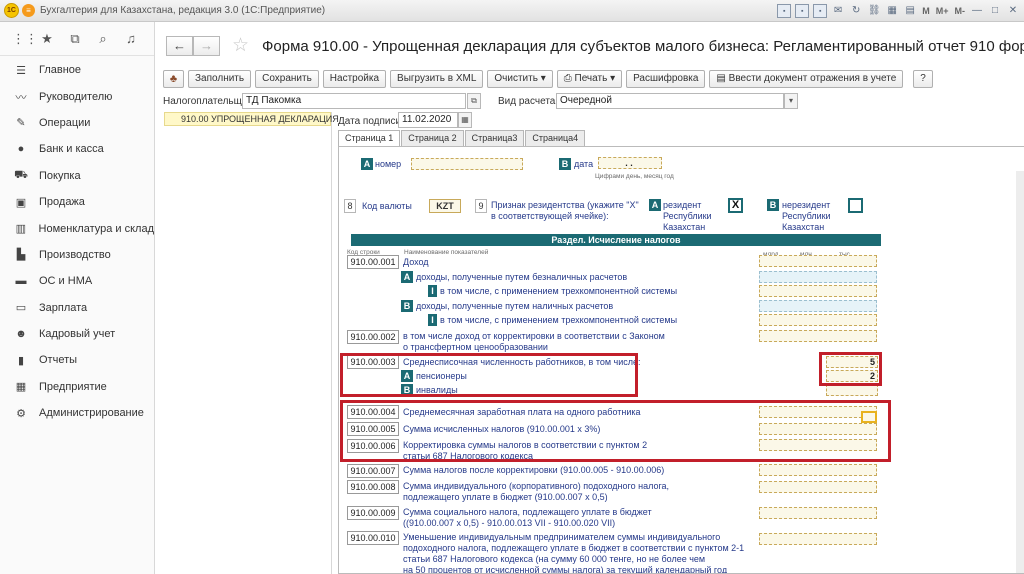 This screenshot has height=574, width=1024. I want to click on tab-page-2: Страница 2, so click(432, 138).